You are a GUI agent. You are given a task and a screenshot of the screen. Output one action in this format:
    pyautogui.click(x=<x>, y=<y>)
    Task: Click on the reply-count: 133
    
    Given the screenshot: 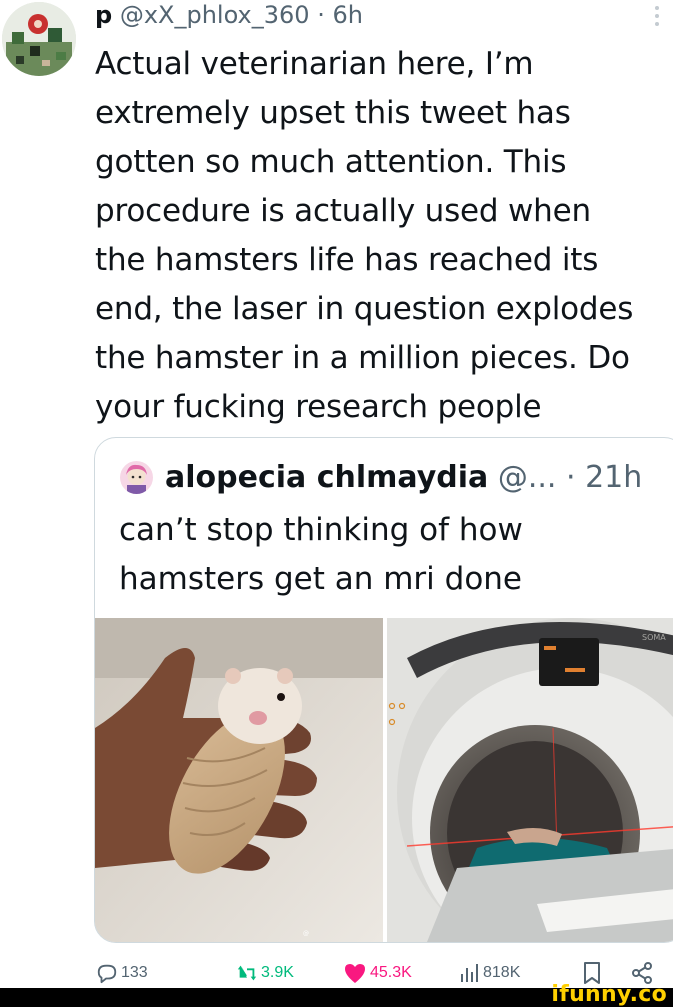 What is the action you would take?
    pyautogui.click(x=134, y=972)
    